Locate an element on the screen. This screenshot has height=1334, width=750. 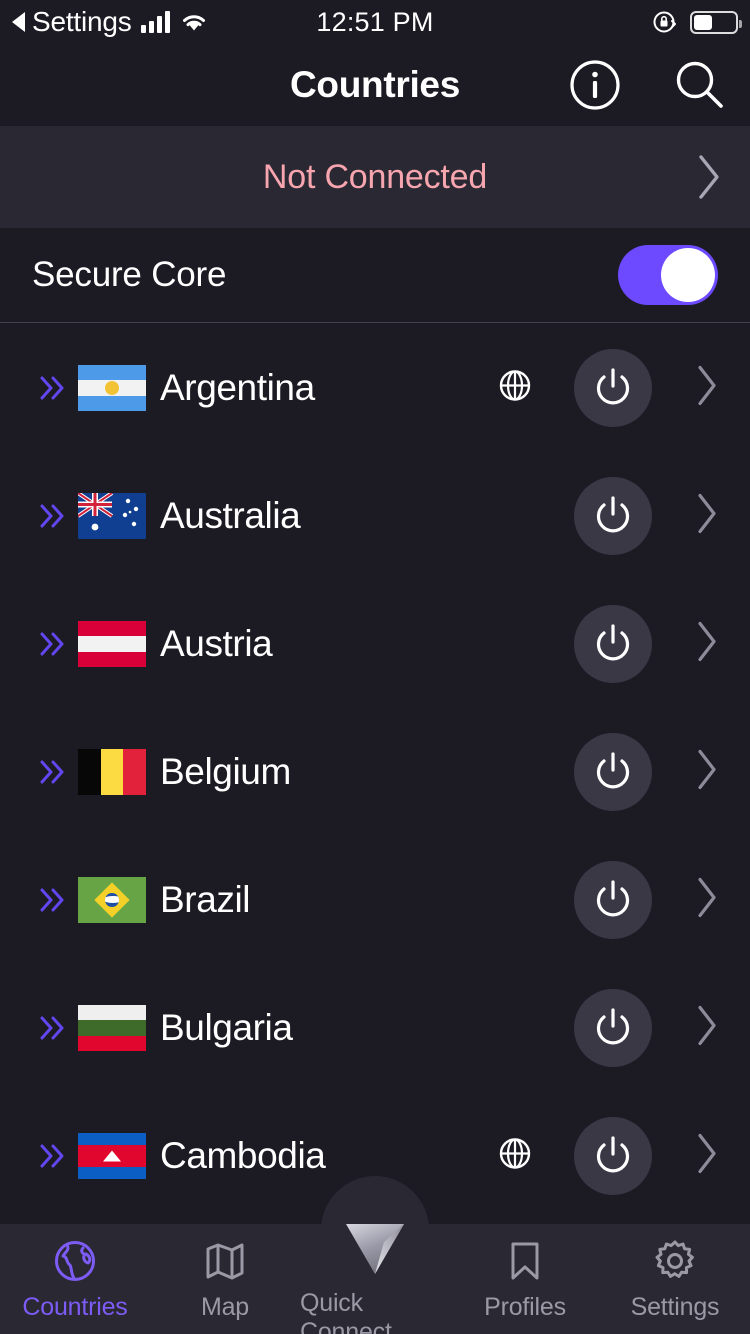
secure-core-row: Secure Core is located at coordinates (375, 275).